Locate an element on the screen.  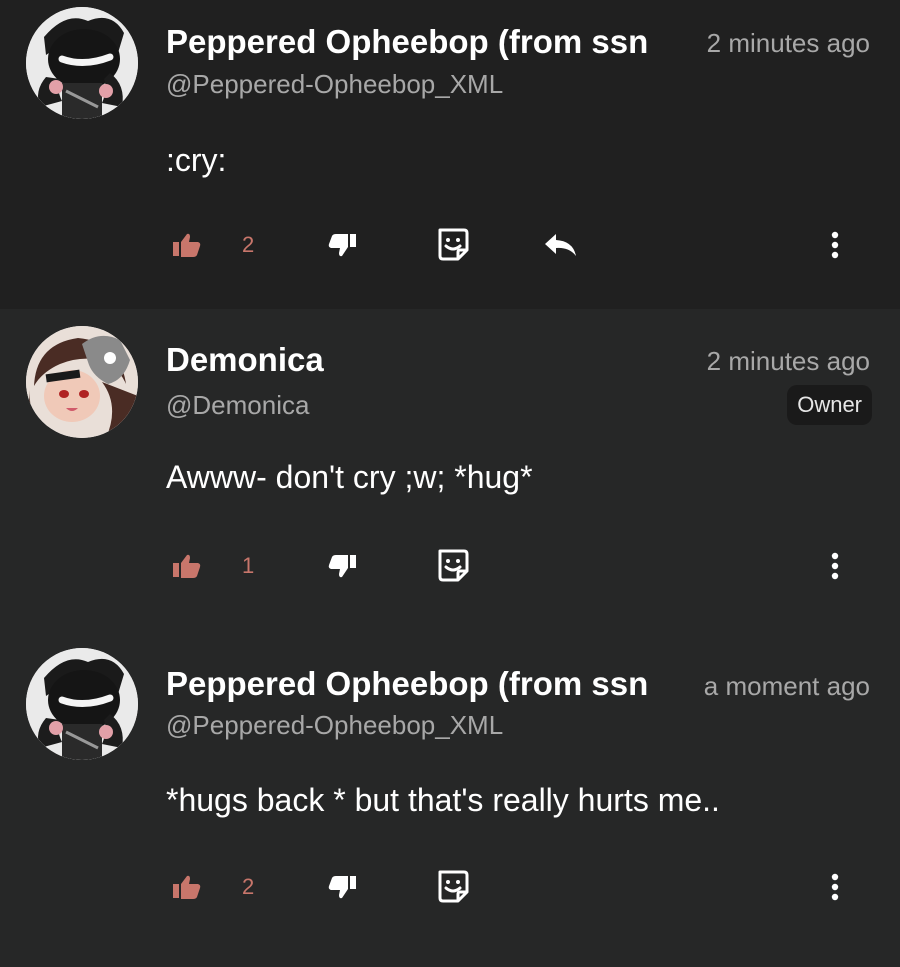
brown-hair-character-avatar-icon is located at coordinates (82, 382).